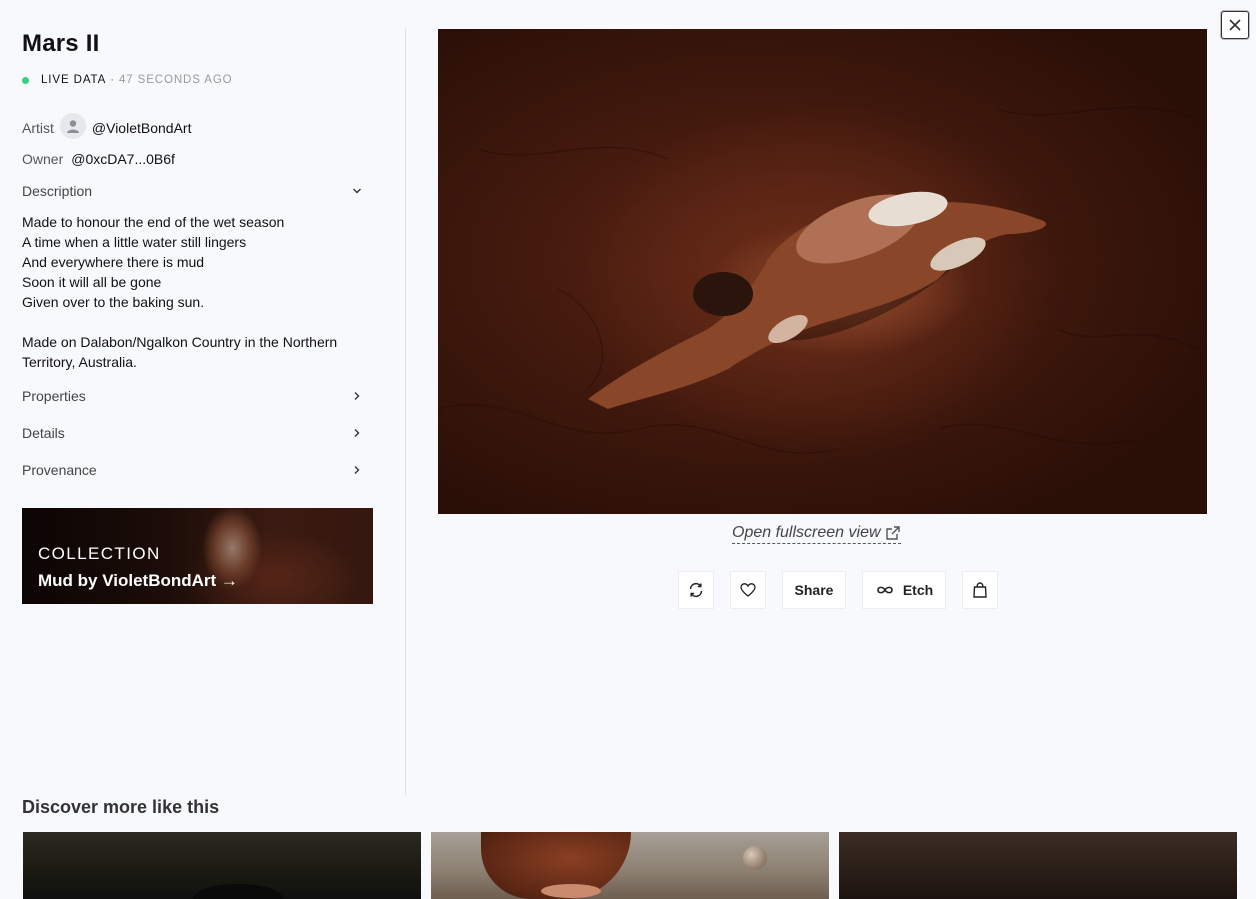  What do you see at coordinates (198, 396) in the screenshot?
I see `properties-toggle: Properties` at bounding box center [198, 396].